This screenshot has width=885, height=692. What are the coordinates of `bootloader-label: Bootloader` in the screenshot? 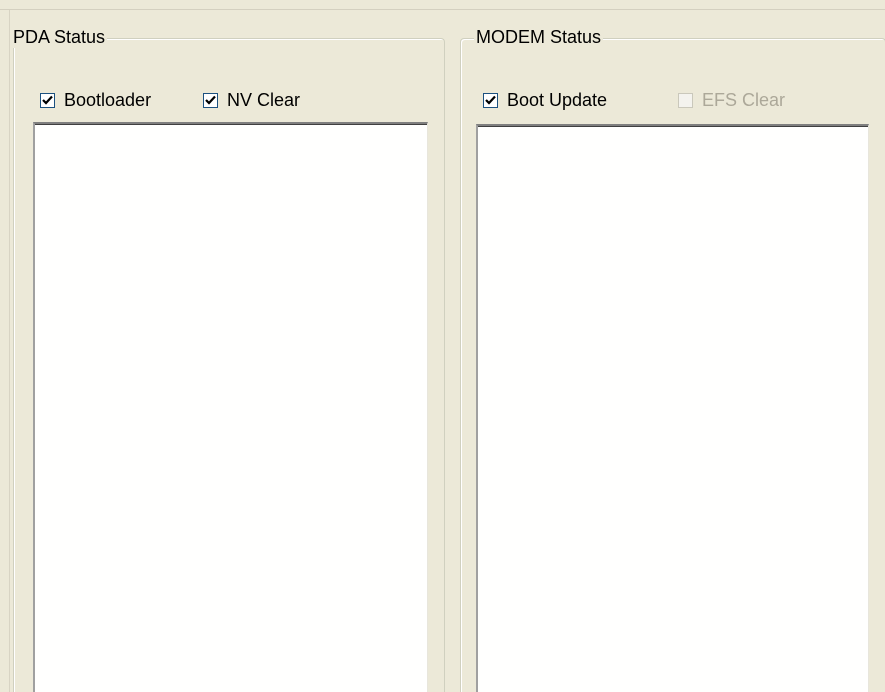 It's located at (108, 100).